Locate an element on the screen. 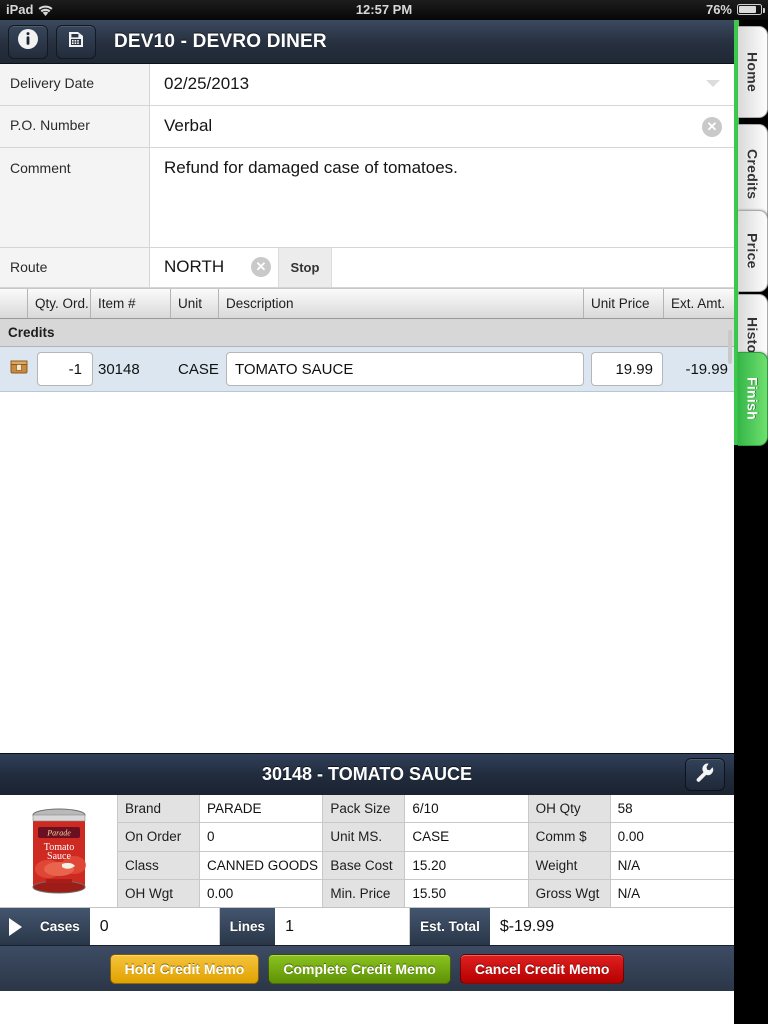 The height and width of the screenshot is (1024, 768). spec-row: OH Qty 58 is located at coordinates (631, 809).